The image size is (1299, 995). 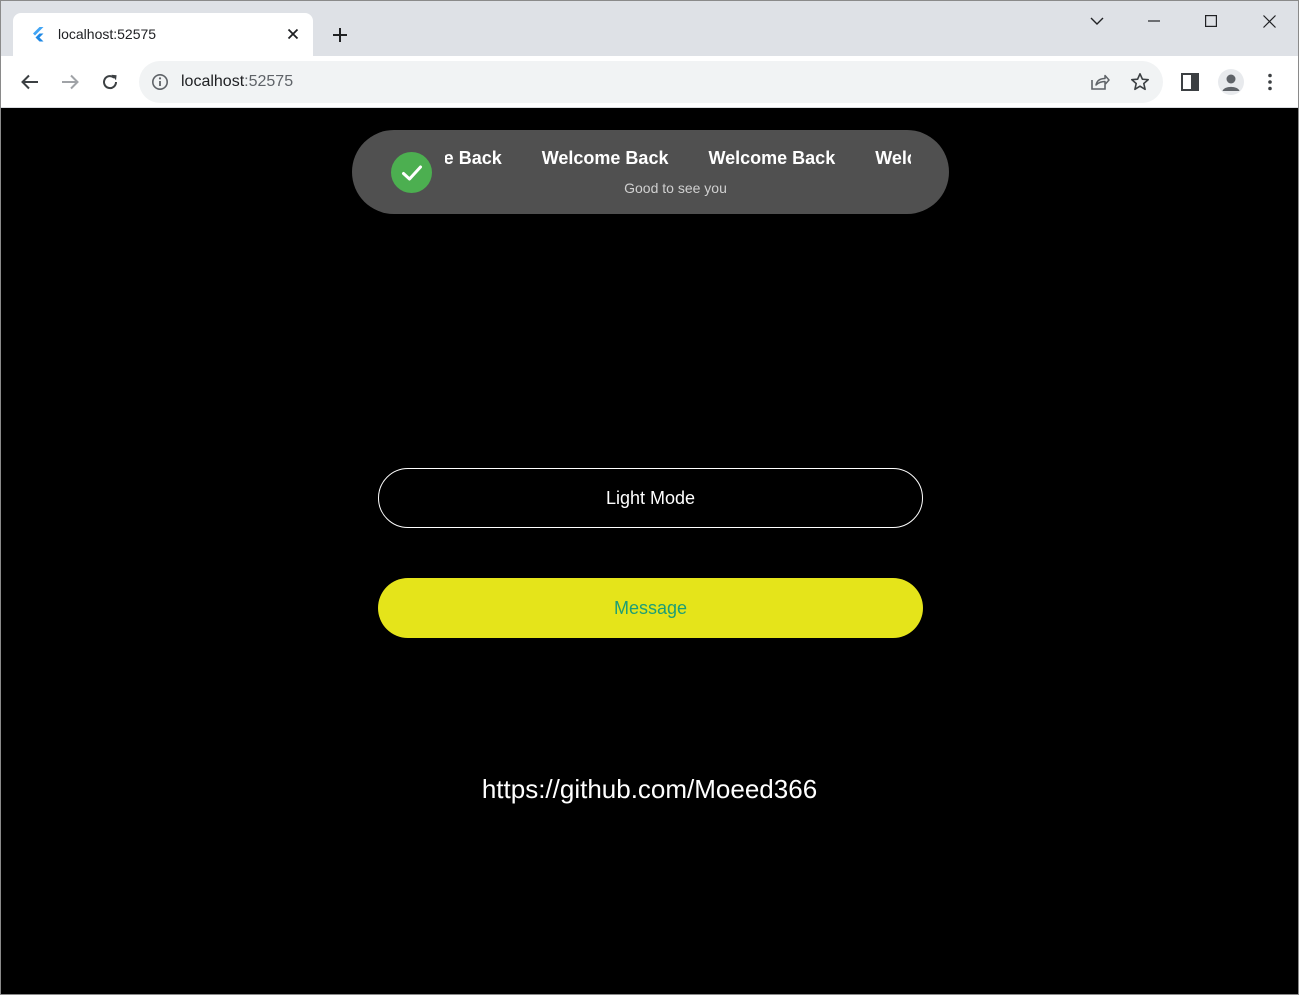 I want to click on address-bar: localhost:52575, so click(x=651, y=82).